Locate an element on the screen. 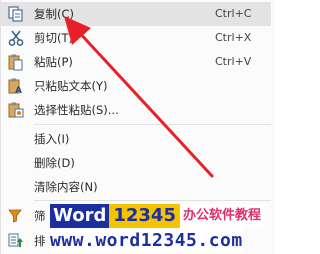  menu-item-paste-text-only: A 只粘贴文本(Y) is located at coordinates (136, 86).